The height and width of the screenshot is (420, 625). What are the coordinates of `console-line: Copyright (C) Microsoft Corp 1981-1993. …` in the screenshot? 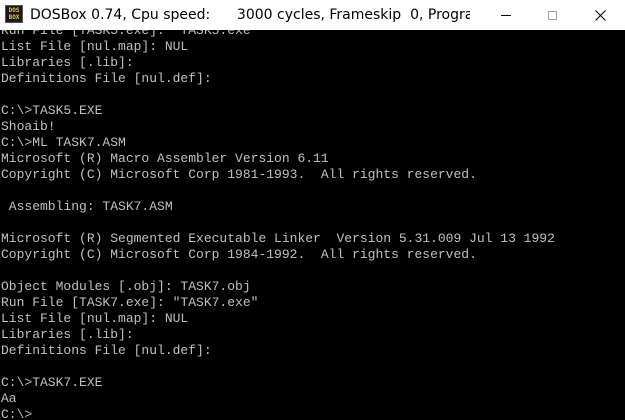 It's located at (239, 174).